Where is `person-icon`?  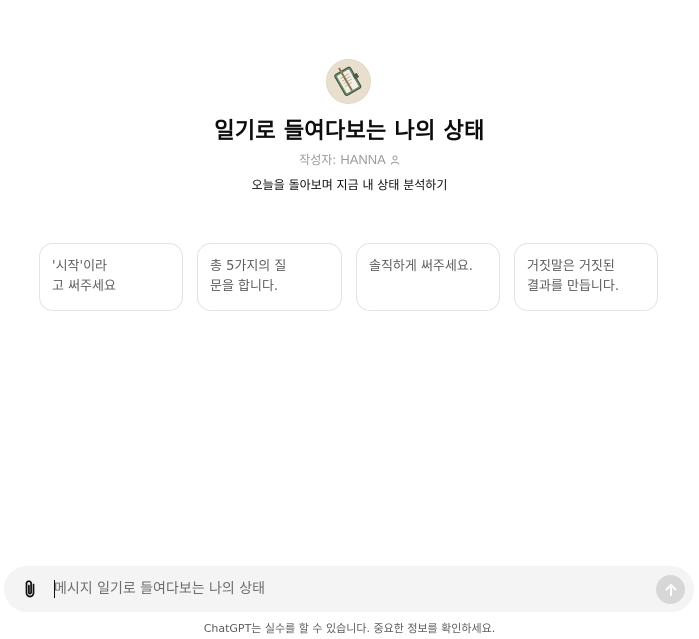 person-icon is located at coordinates (395, 160).